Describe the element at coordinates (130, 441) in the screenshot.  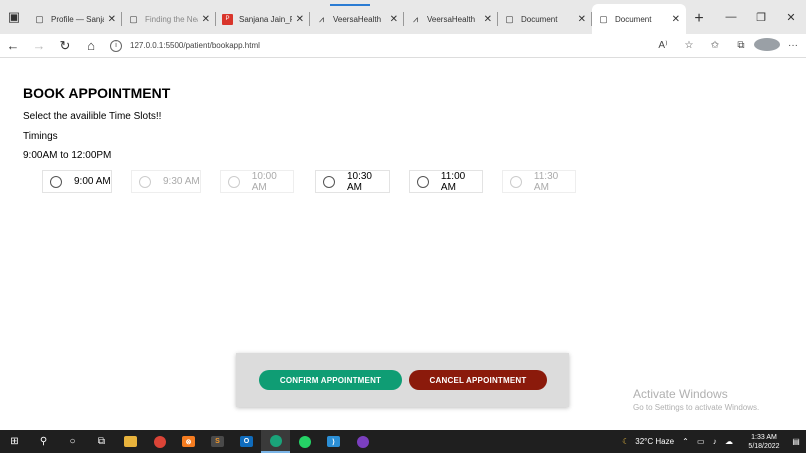
I see `file-explorer-icon` at that location.